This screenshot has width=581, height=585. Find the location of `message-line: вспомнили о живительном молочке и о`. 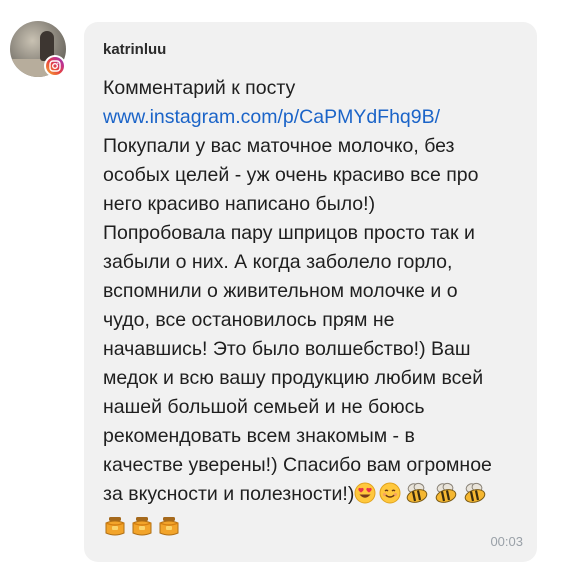

message-line: вспомнили о живительном молочке и о is located at coordinates (280, 291).